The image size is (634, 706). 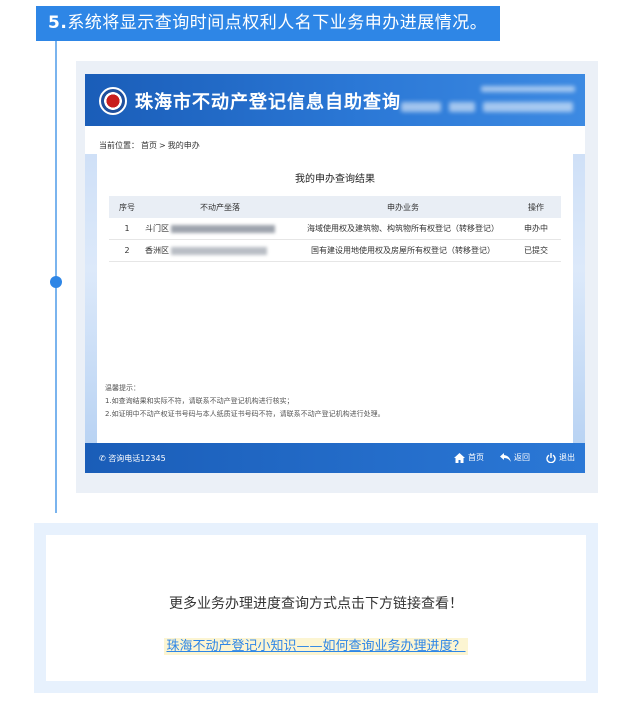 What do you see at coordinates (127, 228) in the screenshot?
I see `row-no: 1` at bounding box center [127, 228].